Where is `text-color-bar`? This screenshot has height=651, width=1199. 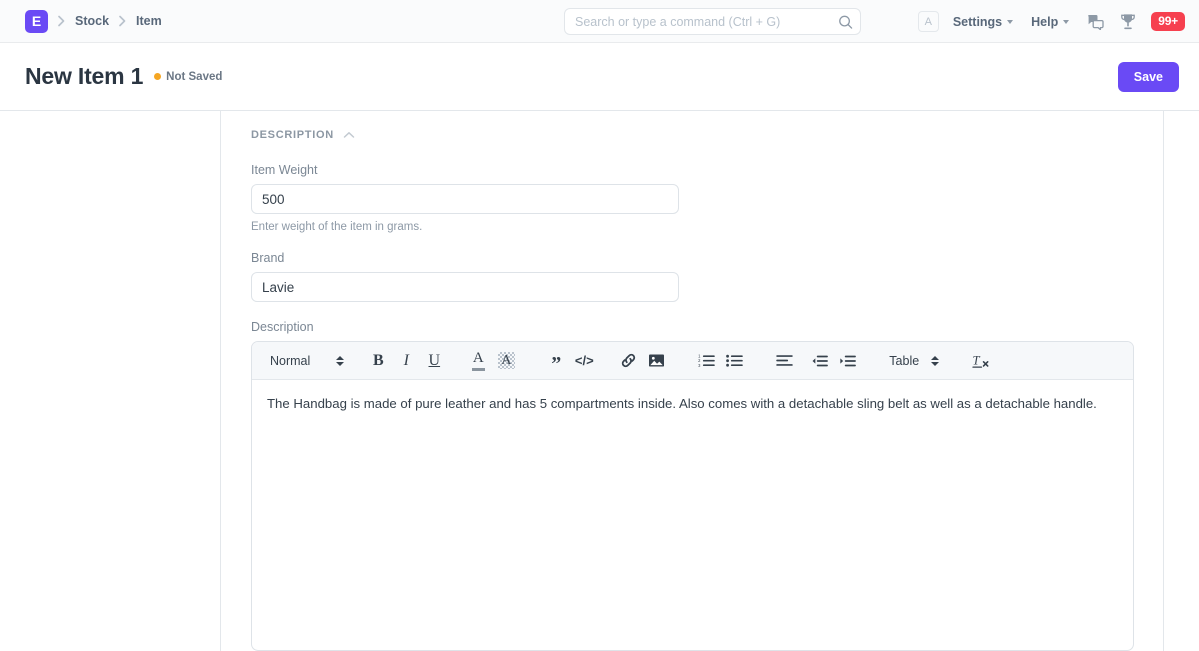 text-color-bar is located at coordinates (478, 369).